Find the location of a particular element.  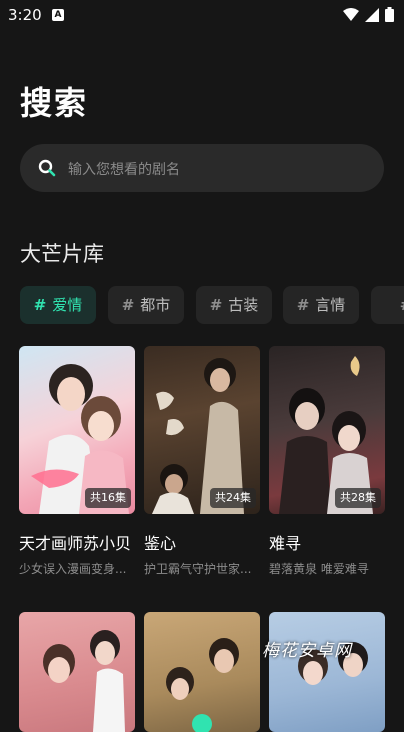

tag-love-story: # 言情 is located at coordinates (321, 305).